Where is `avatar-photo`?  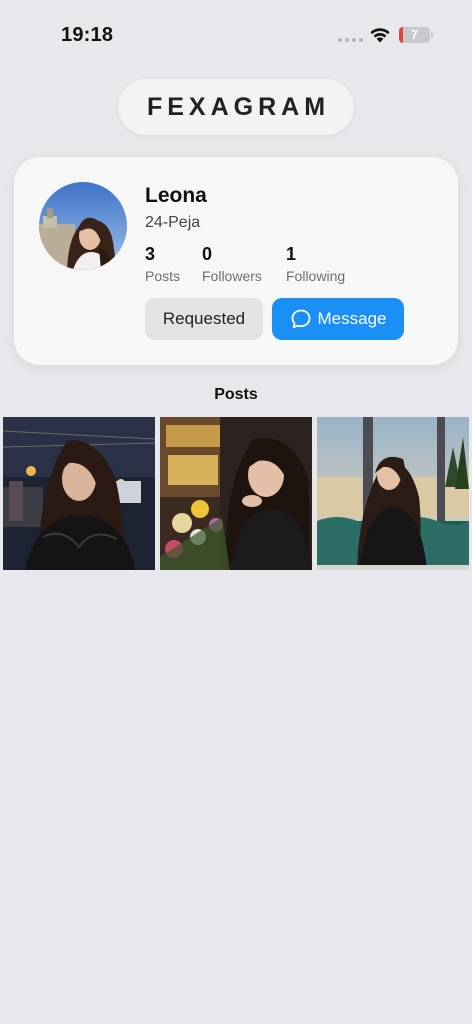 avatar-photo is located at coordinates (83, 226).